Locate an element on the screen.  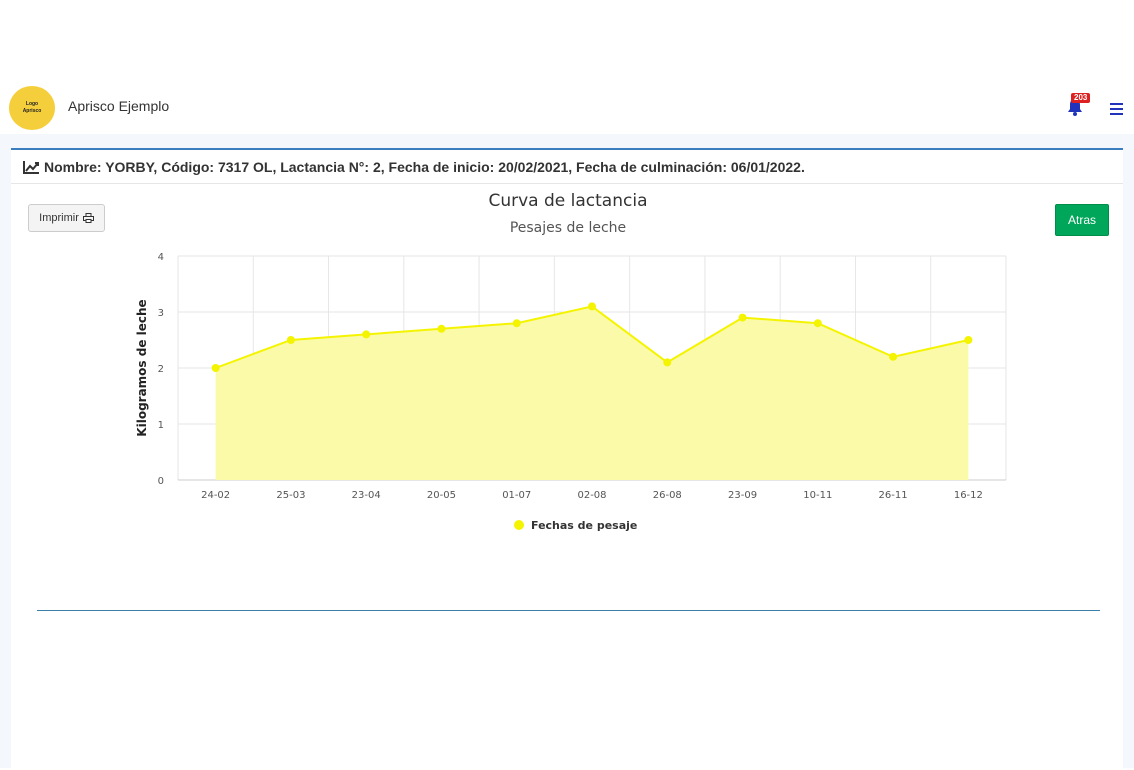
logo-text-2: Aprisco is located at coordinates (32, 111).